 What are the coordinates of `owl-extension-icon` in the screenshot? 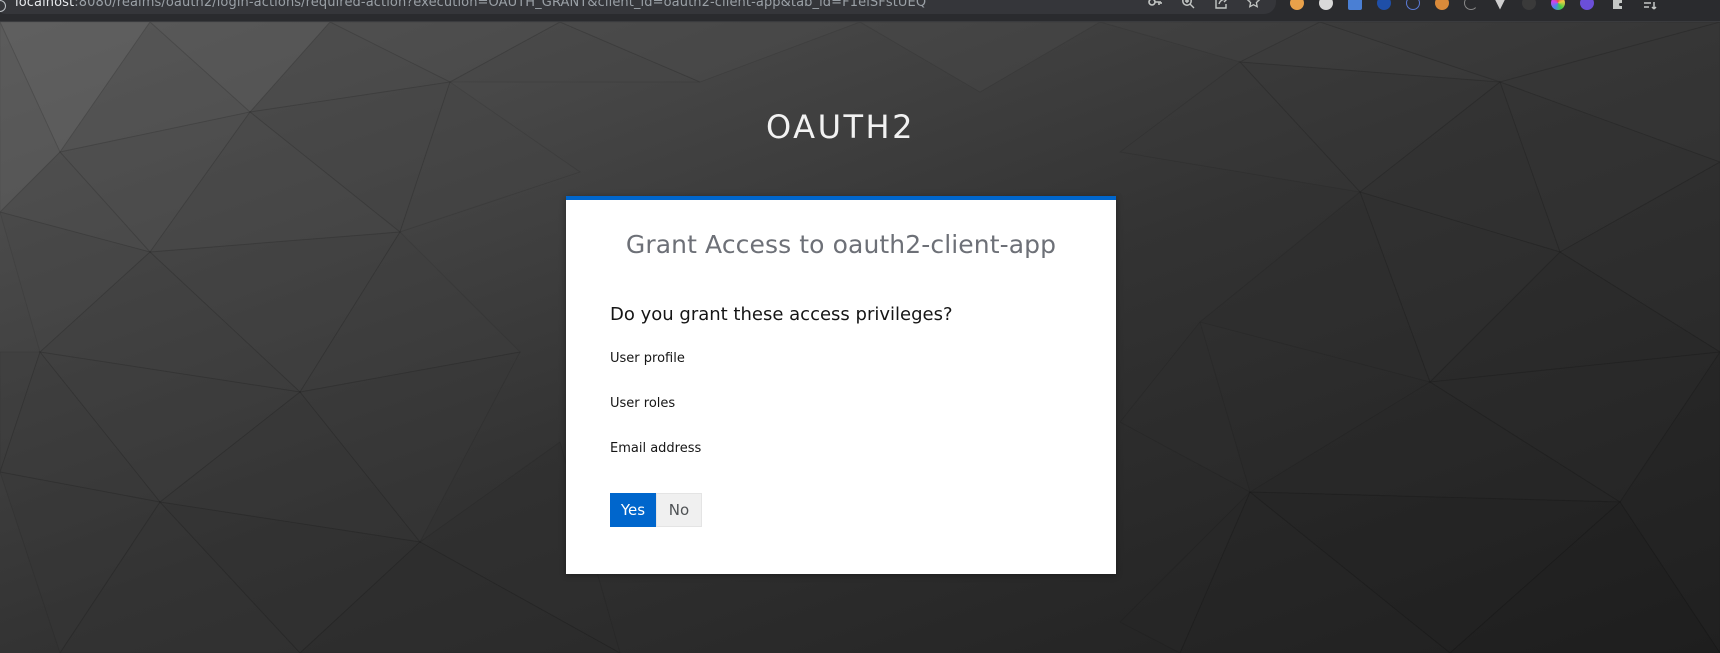 It's located at (1326, 5).